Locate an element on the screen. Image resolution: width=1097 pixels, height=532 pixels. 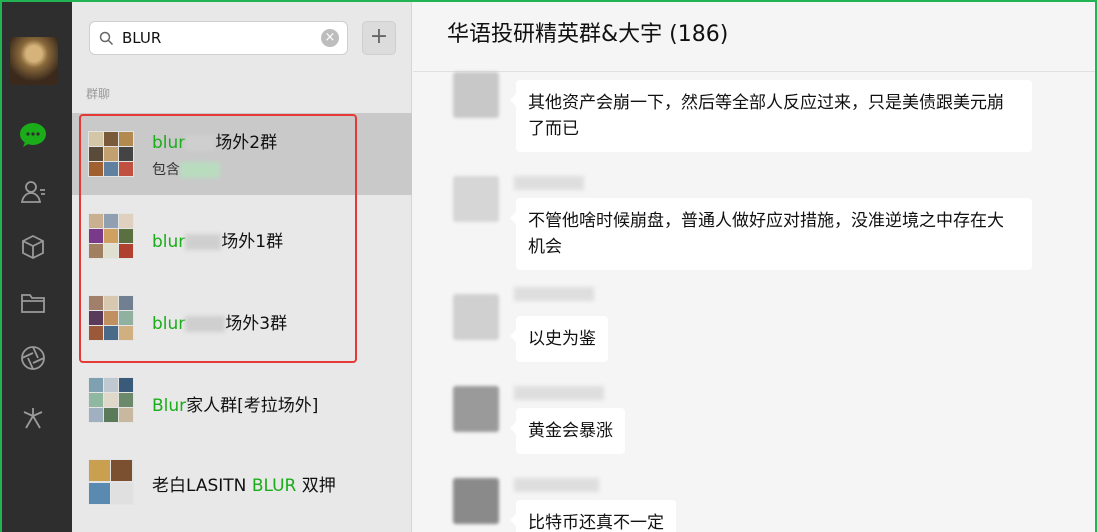
group-name: blur 场外2群 is located at coordinates (215, 143).